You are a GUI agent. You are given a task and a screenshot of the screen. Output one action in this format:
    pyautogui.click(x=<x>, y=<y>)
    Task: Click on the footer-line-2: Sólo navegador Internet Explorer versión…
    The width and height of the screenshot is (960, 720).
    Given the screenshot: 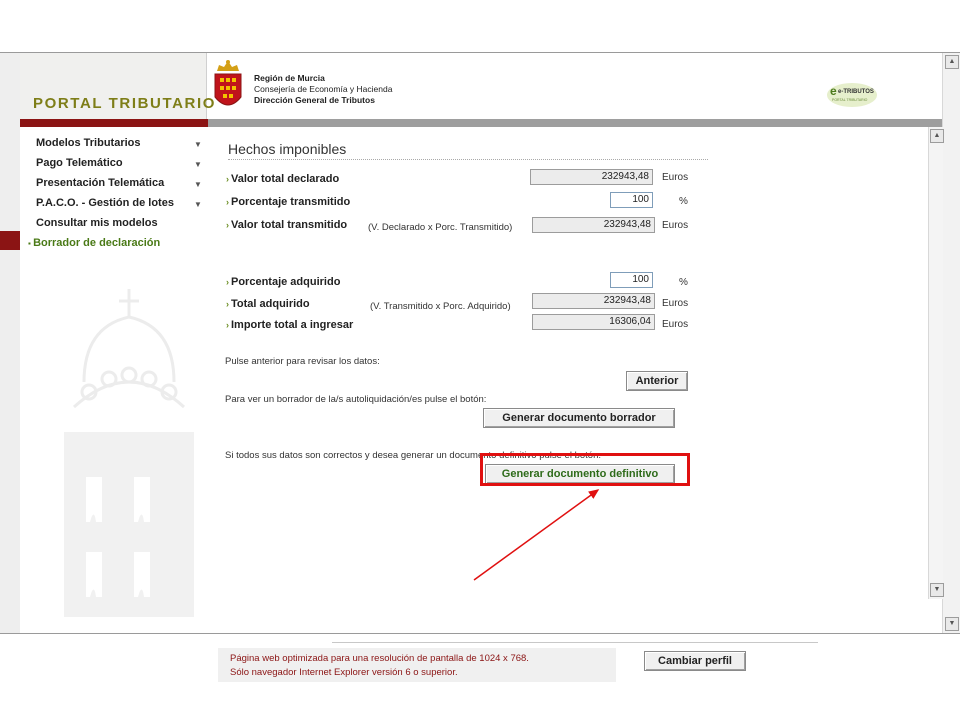 What is the action you would take?
    pyautogui.click(x=344, y=672)
    